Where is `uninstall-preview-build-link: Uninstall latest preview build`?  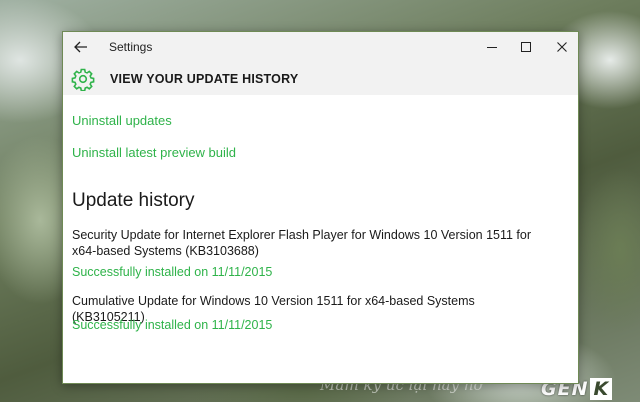 uninstall-preview-build-link: Uninstall latest preview build is located at coordinates (154, 152).